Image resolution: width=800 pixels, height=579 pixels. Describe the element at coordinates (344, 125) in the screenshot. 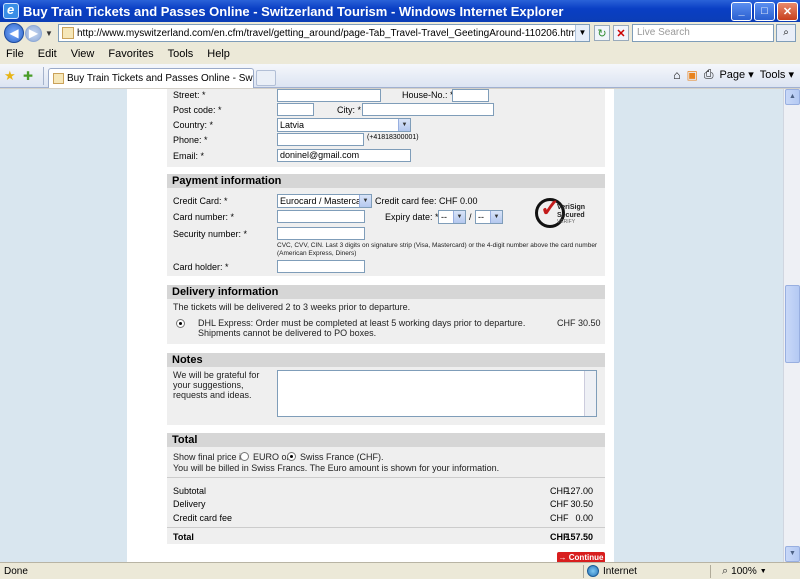

I see `country-select: Latvia ▼` at that location.